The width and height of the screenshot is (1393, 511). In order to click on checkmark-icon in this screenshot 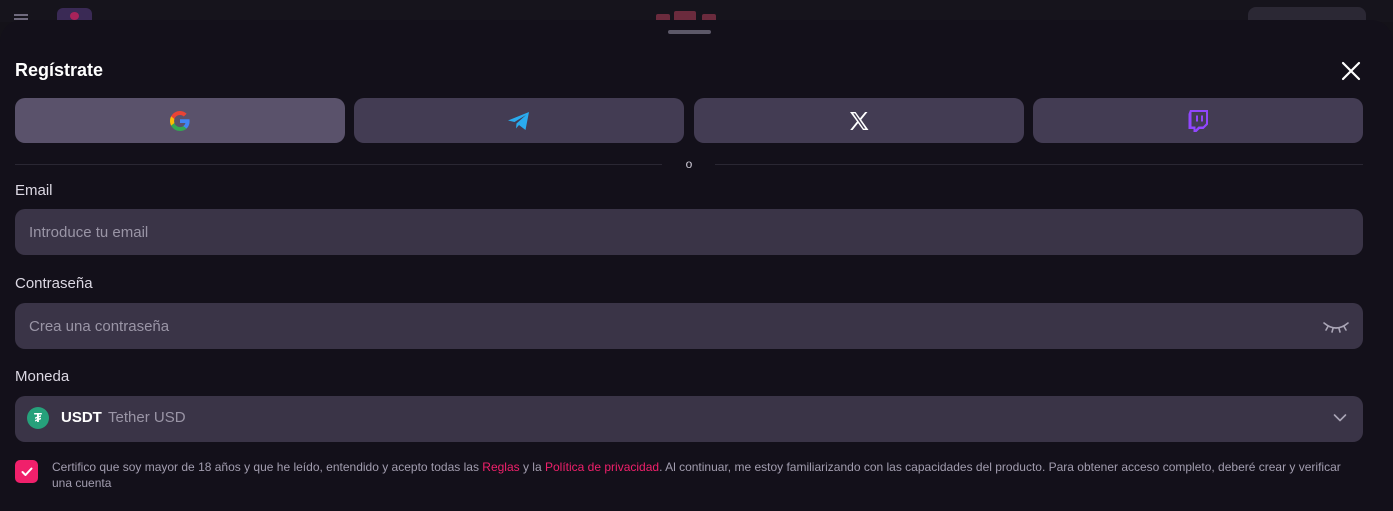, I will do `click(26, 471)`.